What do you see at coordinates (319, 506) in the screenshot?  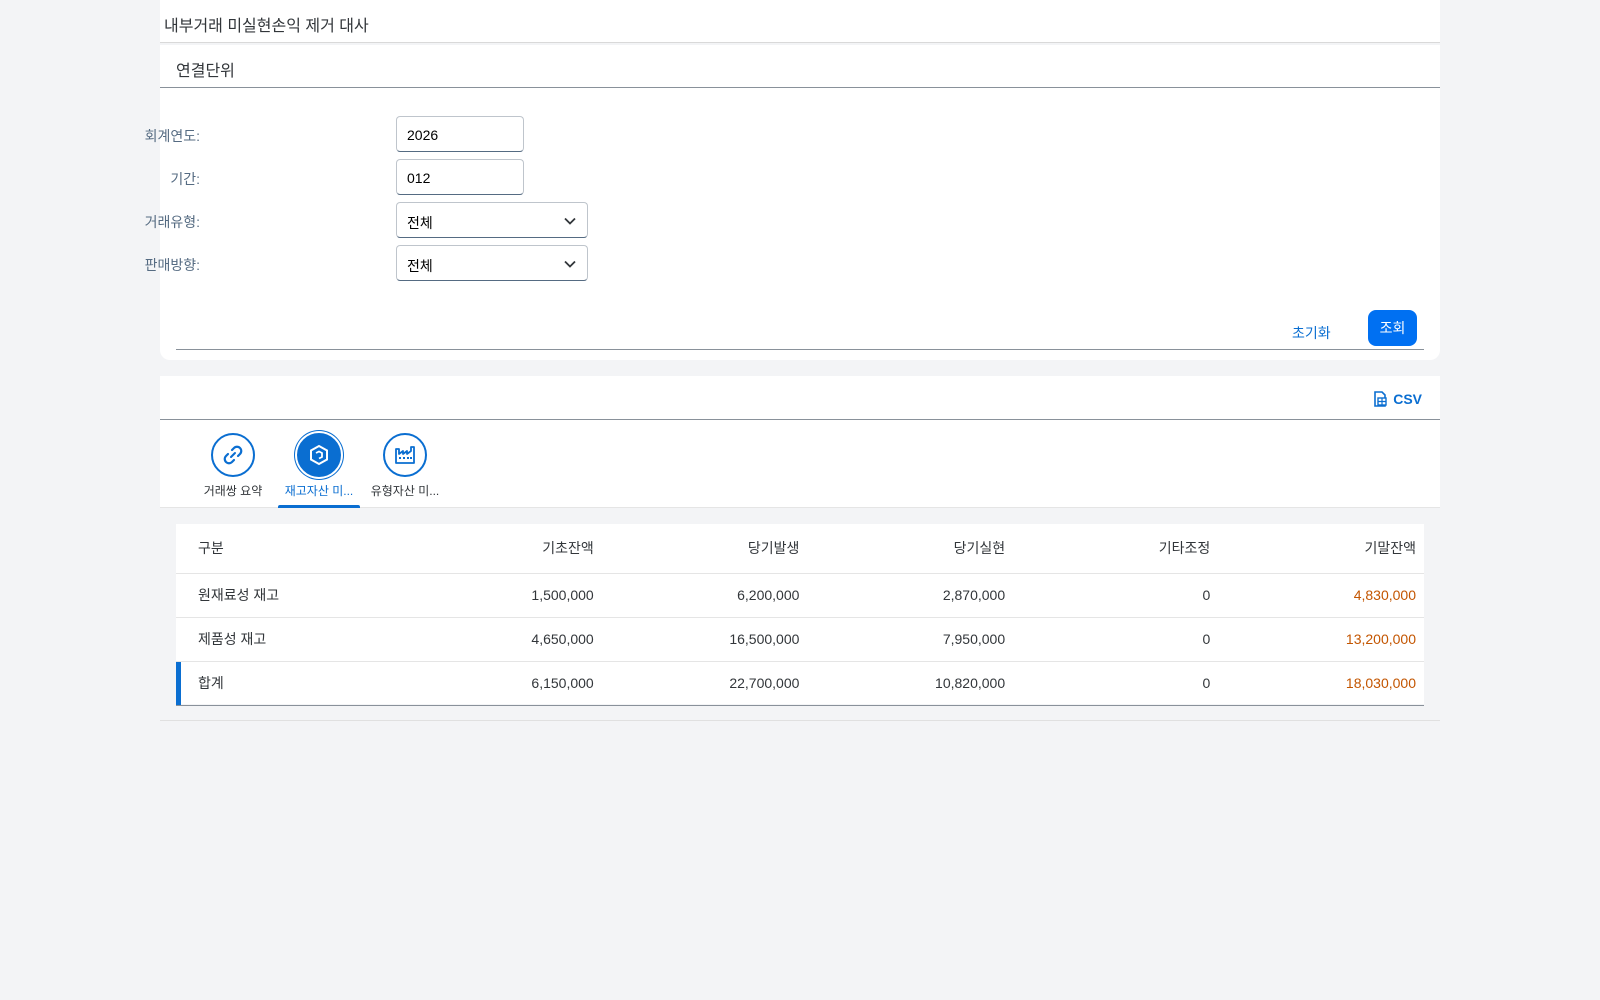 I see `tab-selected-indicator` at bounding box center [319, 506].